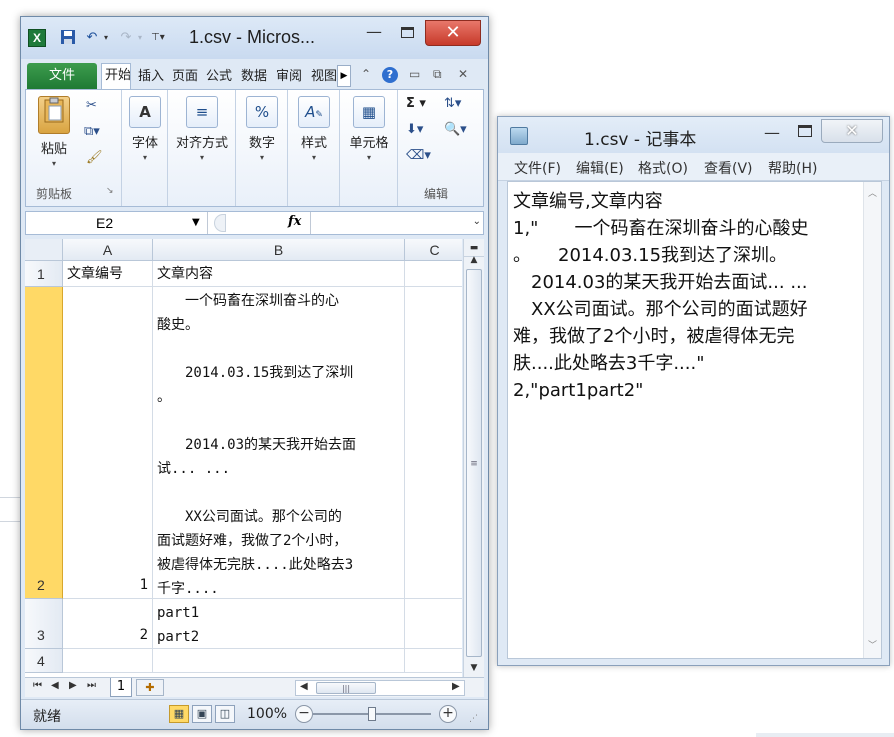  Describe the element at coordinates (116, 76) in the screenshot. I see `tab-home: 开始` at that location.